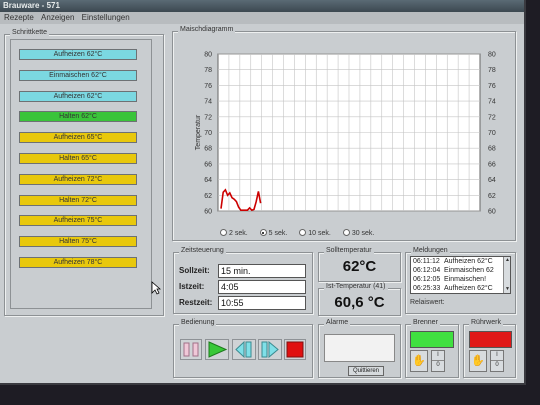  What do you see at coordinates (106, 17) in the screenshot?
I see `menu-einstellungen: Einstellungen` at bounding box center [106, 17].